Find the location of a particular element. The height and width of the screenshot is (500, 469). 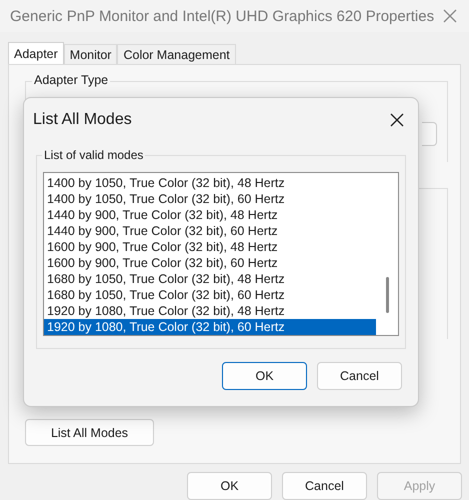

mode-item: 1400 by 1050, True Color (32 bit), 60 Hertz is located at coordinates (210, 199).